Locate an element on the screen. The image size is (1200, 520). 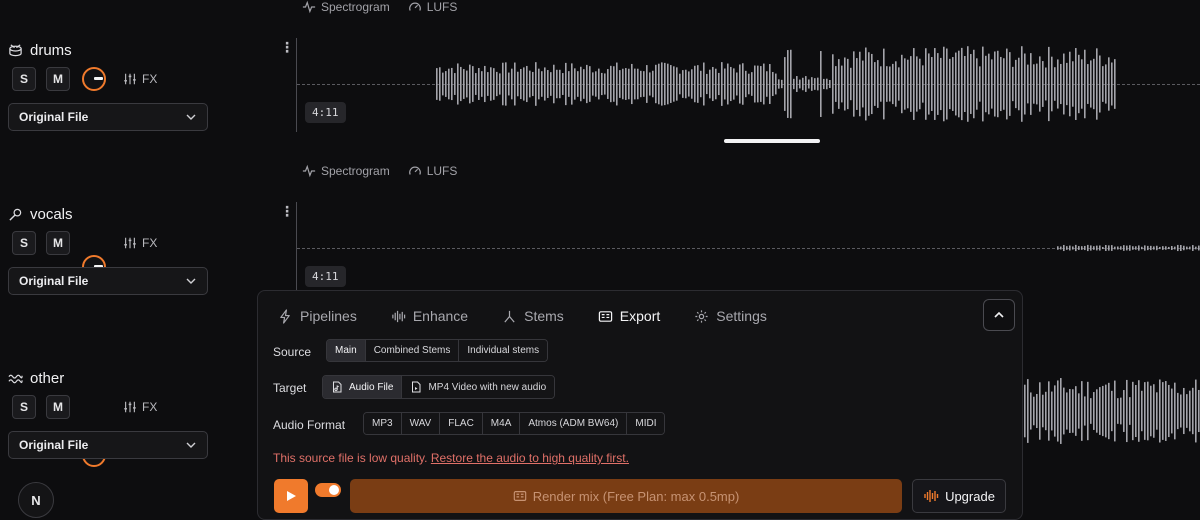
render-mix-button: Render mix (Free Plan: max 0.5mp) is located at coordinates (626, 496).